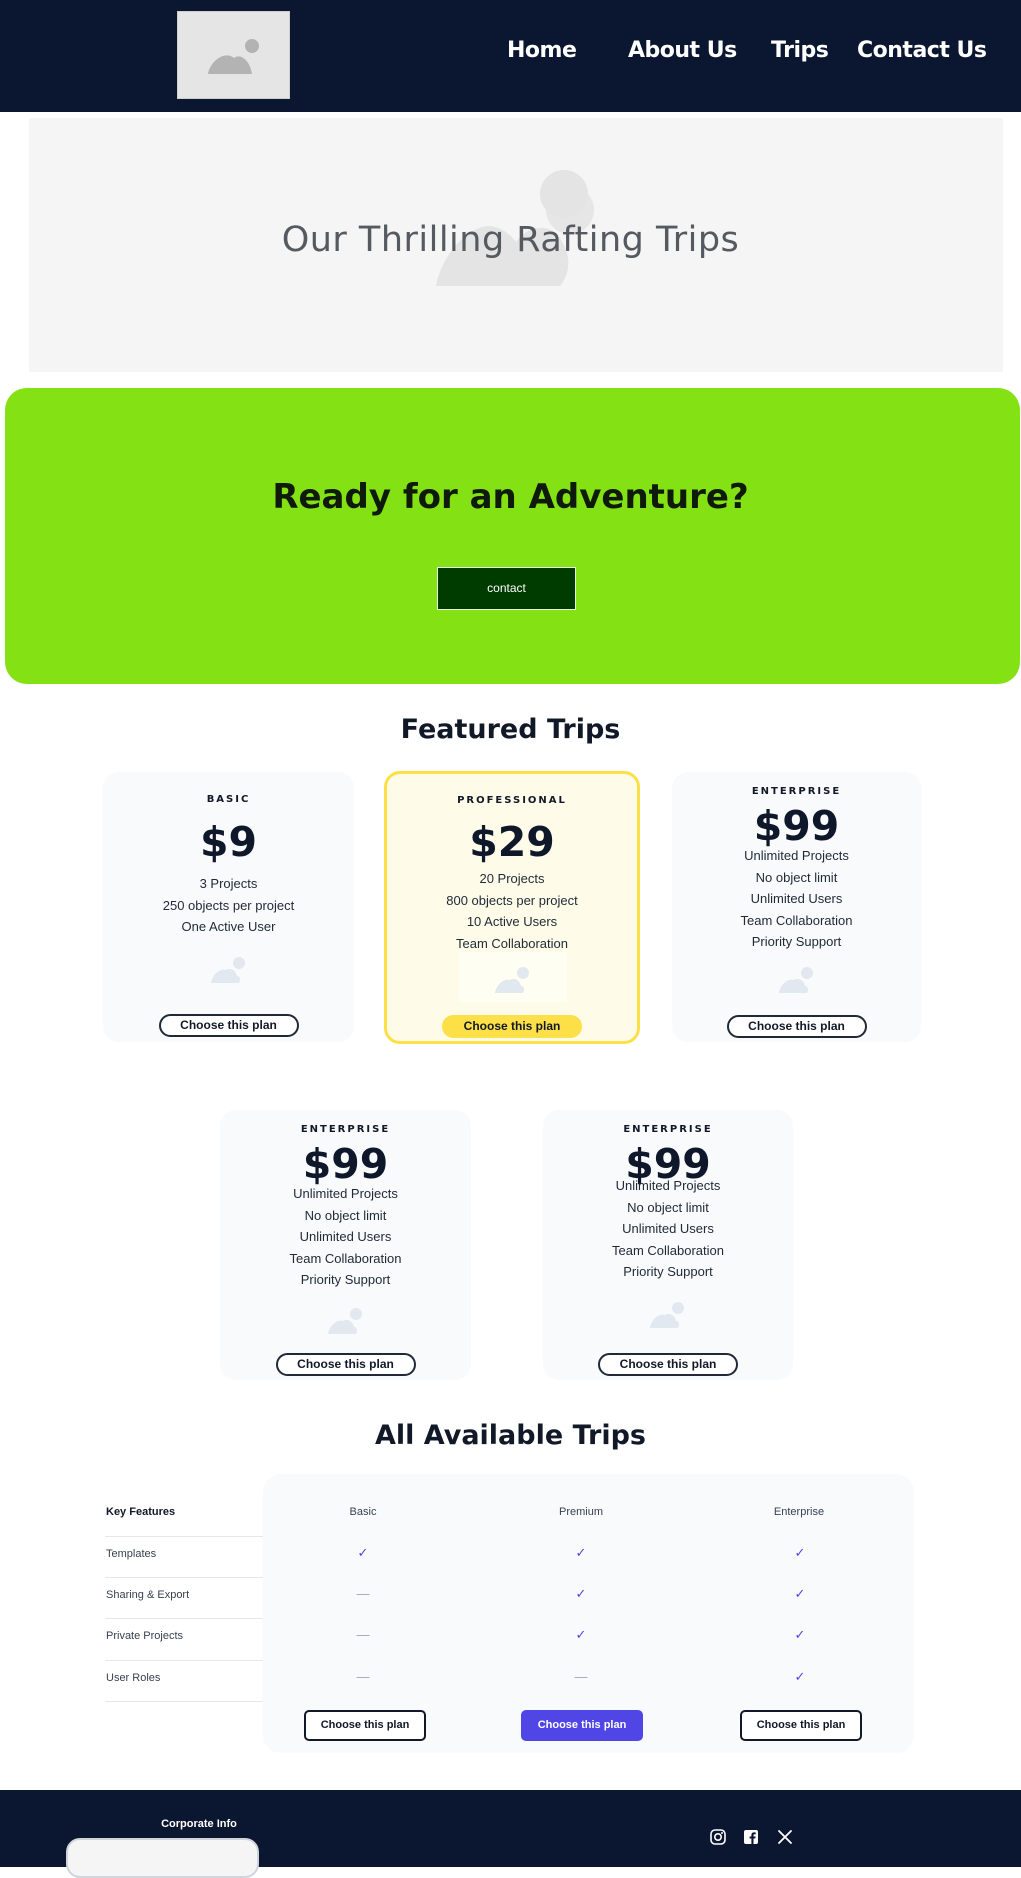  What do you see at coordinates (510, 240) in the screenshot?
I see `hero-title: Our Thrilling Rafting Trips` at bounding box center [510, 240].